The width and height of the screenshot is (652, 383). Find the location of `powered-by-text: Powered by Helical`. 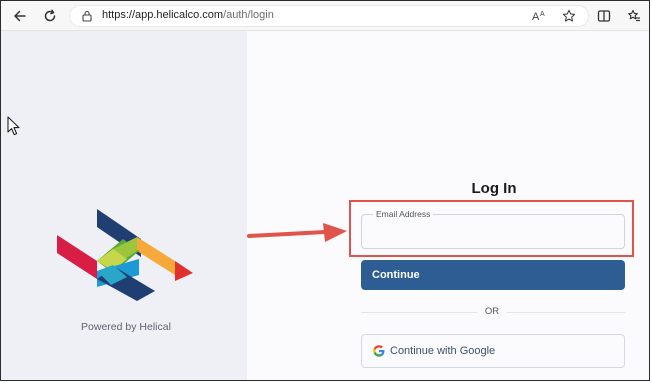

powered-by-text: Powered by Helical is located at coordinates (126, 327).